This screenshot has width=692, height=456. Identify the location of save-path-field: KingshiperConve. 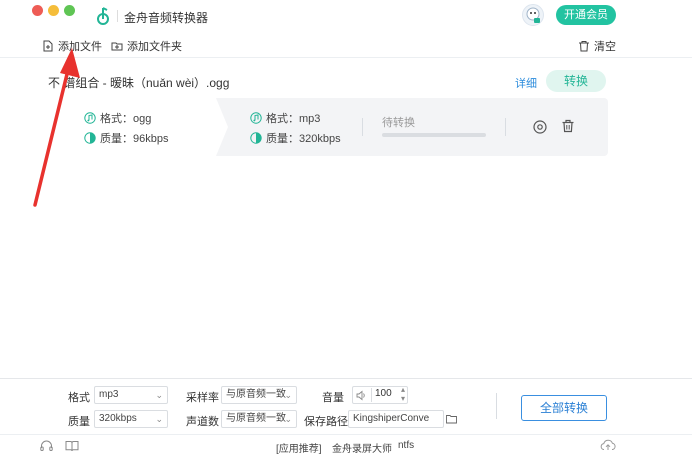
(396, 419).